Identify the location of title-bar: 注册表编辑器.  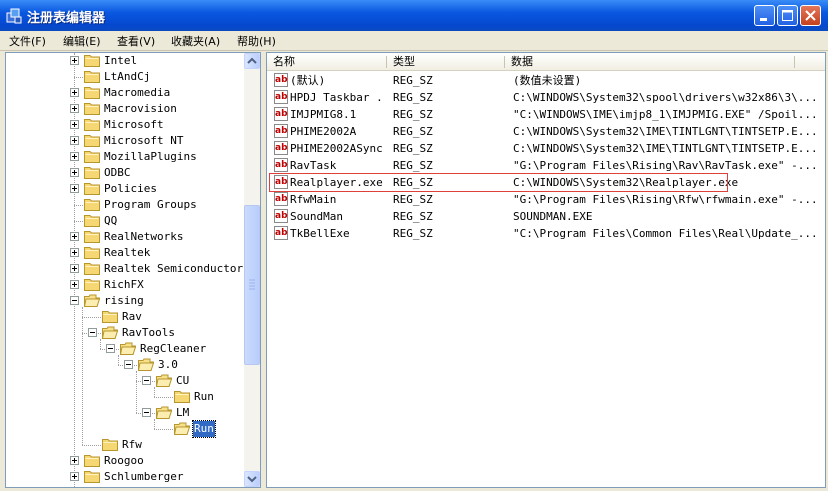
(414, 15).